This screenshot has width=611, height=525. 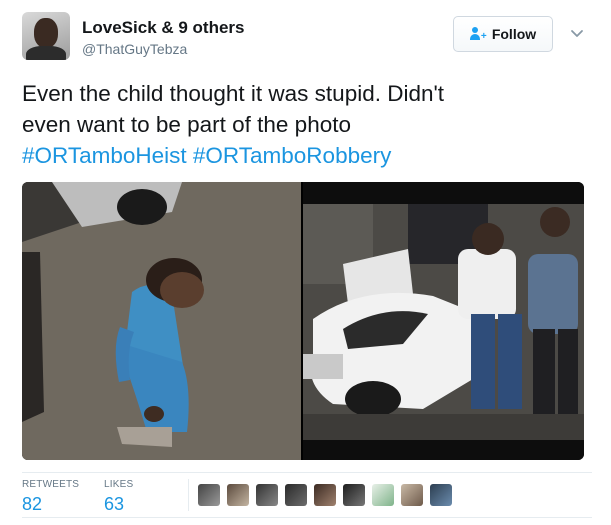 What do you see at coordinates (32, 504) in the screenshot?
I see `retweets-count: 82` at bounding box center [32, 504].